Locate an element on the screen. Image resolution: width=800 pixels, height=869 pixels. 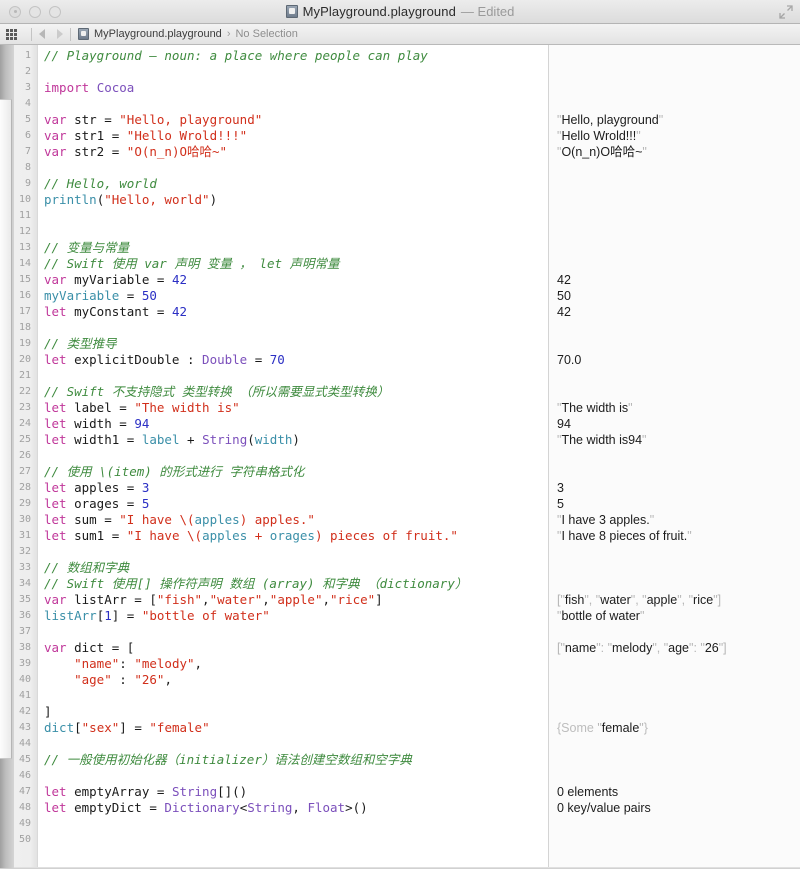
result-line: 0 key/value pairs is located at coordinates (678, 808).